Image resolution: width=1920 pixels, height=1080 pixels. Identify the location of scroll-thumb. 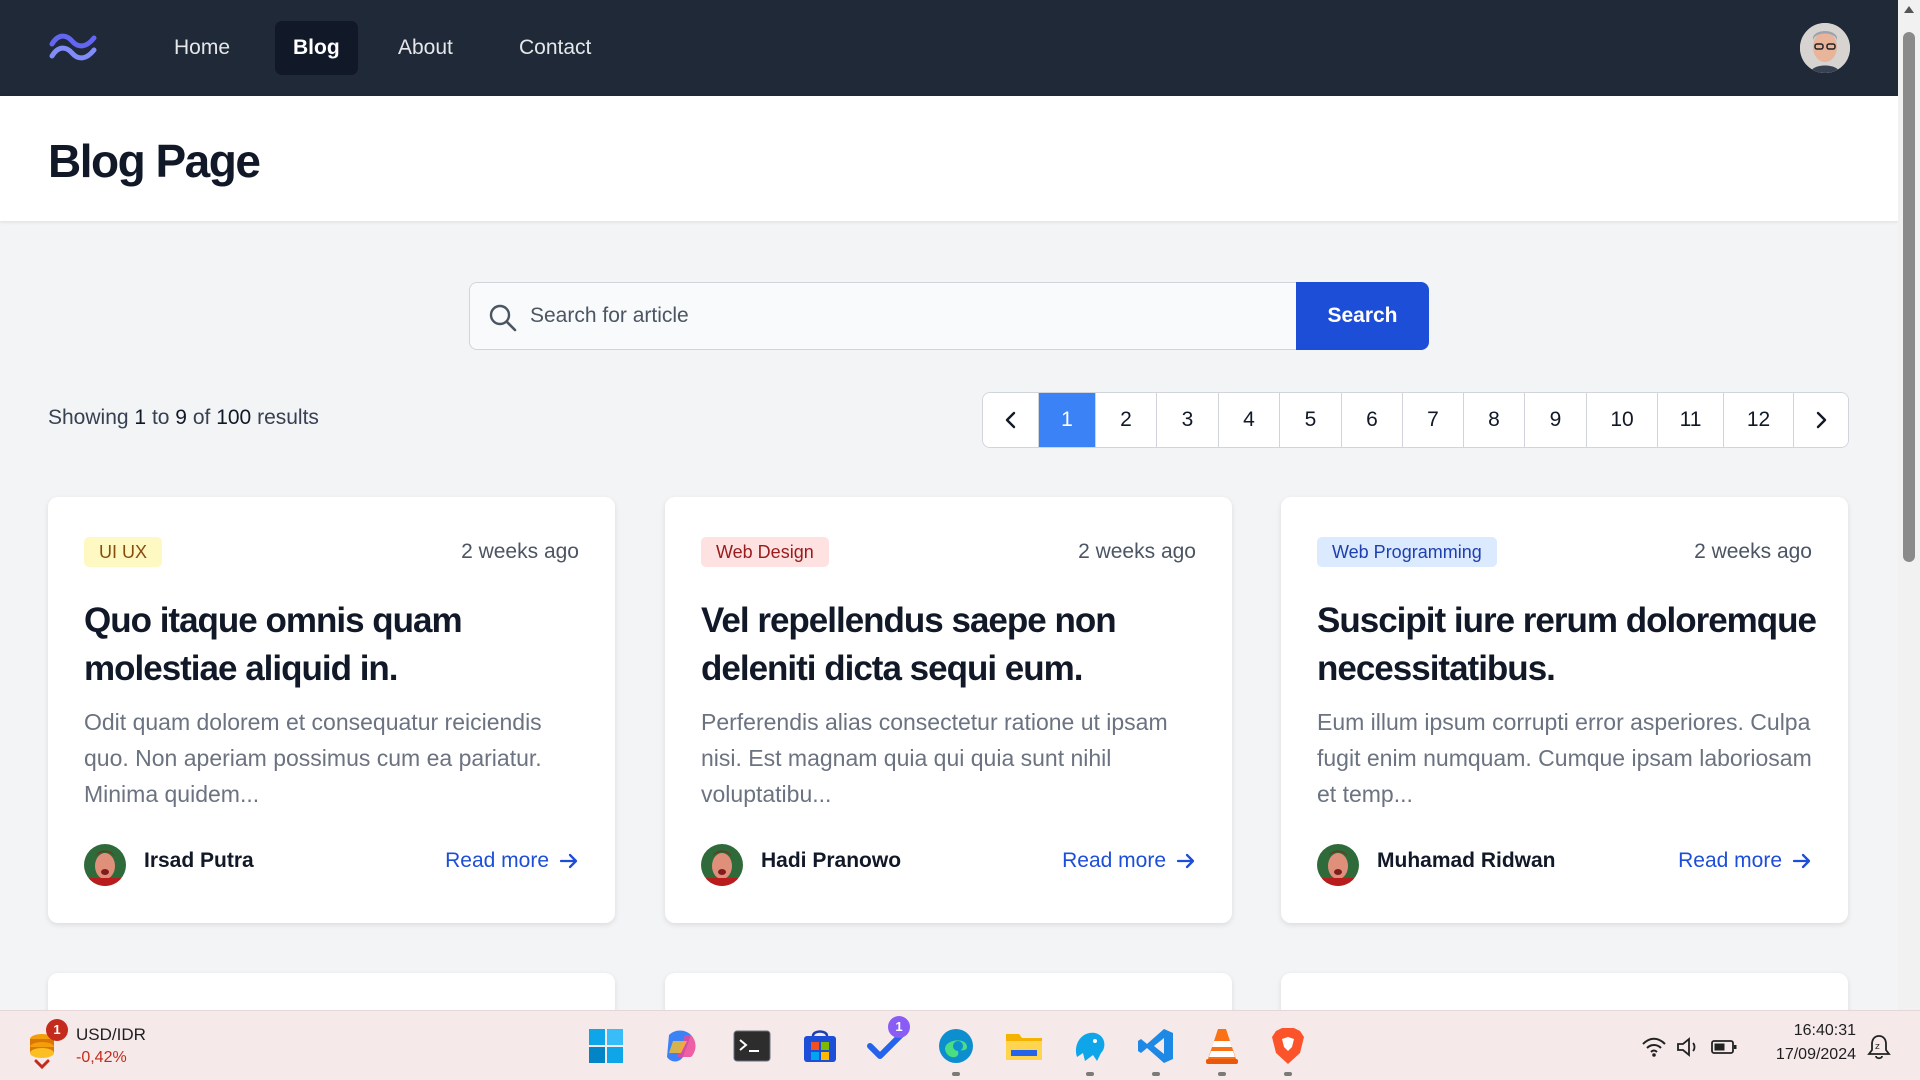
(1909, 297).